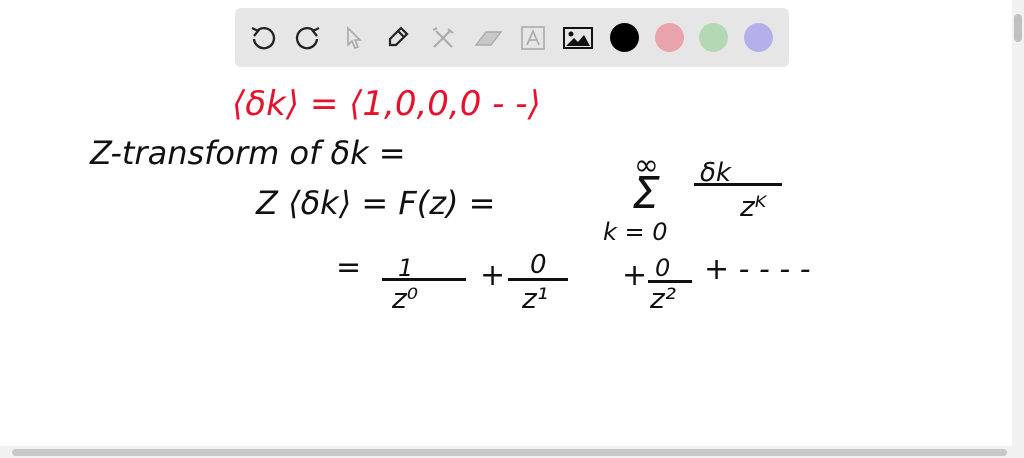 This screenshot has height=458, width=1024. What do you see at coordinates (488, 38) in the screenshot?
I see `eraser-icon` at bounding box center [488, 38].